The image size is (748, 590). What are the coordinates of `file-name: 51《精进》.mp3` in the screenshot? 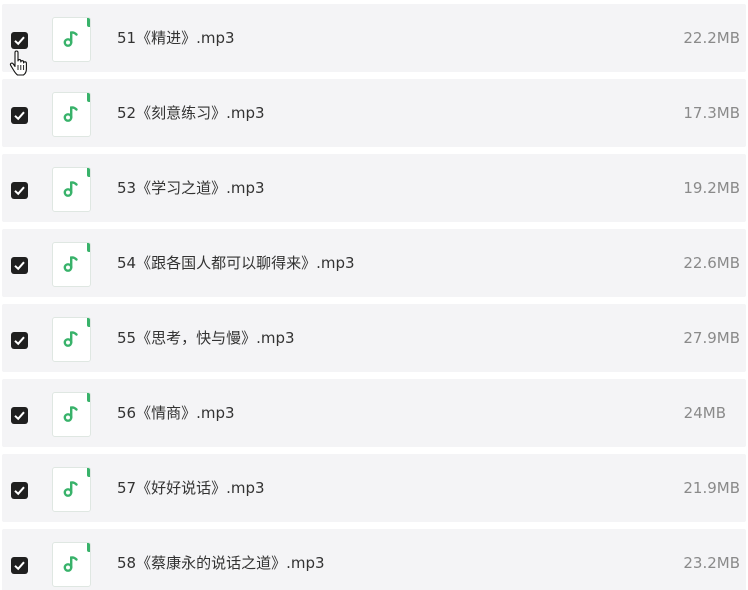 It's located at (176, 38).